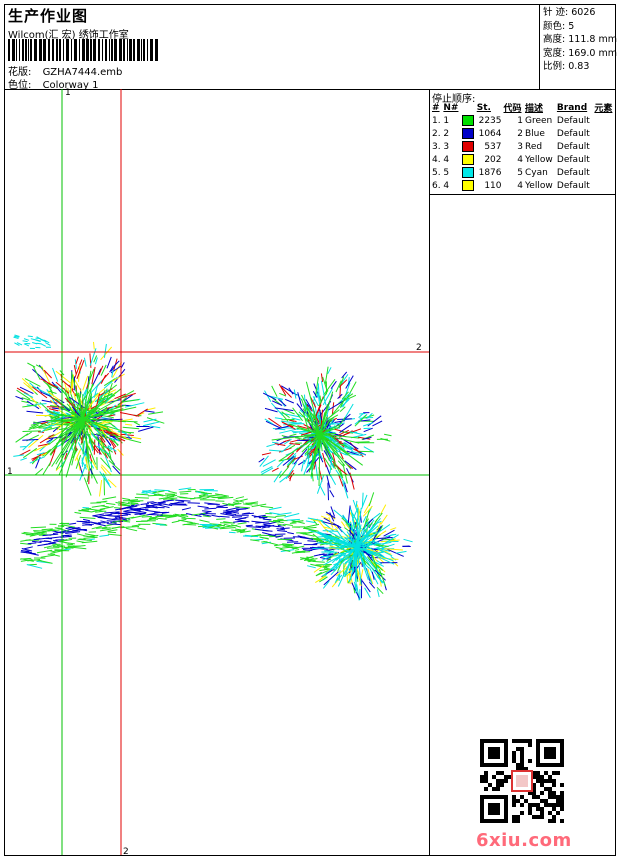 Image resolution: width=620 pixels, height=860 pixels. Describe the element at coordinates (566, 66) in the screenshot. I see `stat-scale: 比例: 0.83` at that location.